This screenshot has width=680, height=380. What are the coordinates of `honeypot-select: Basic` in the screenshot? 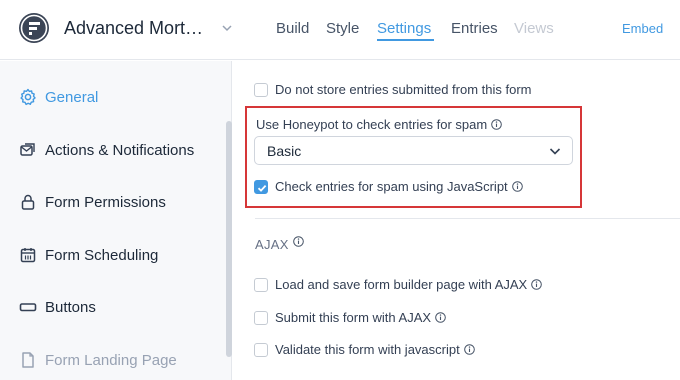 It's located at (413, 150).